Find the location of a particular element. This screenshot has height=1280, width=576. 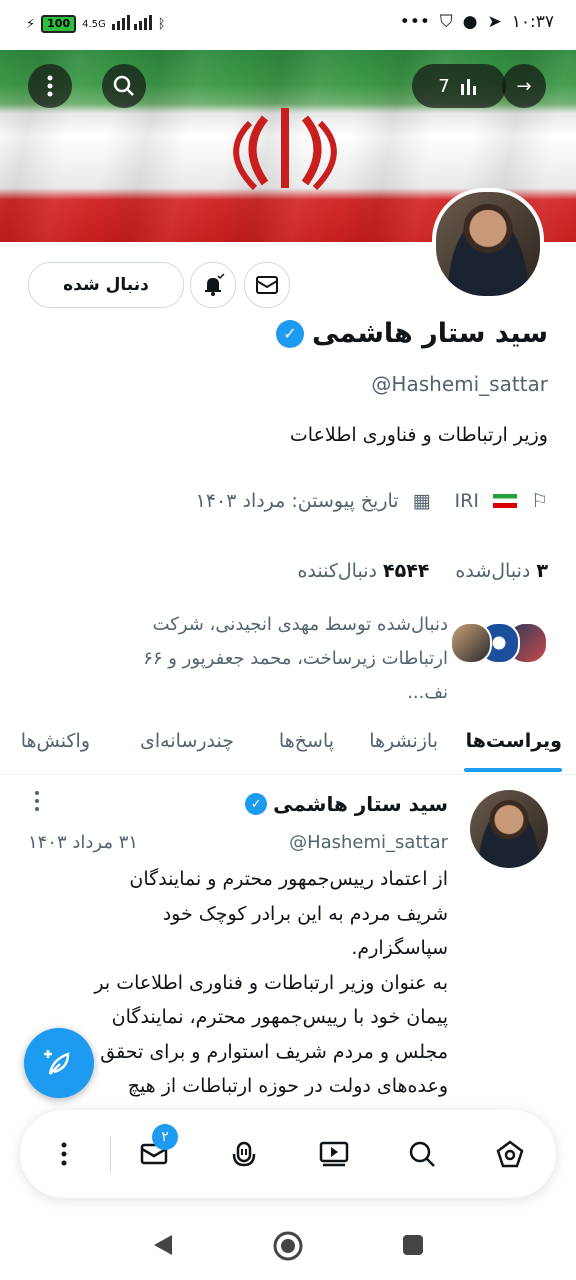

nav-search-button is located at coordinates (422, 1154).